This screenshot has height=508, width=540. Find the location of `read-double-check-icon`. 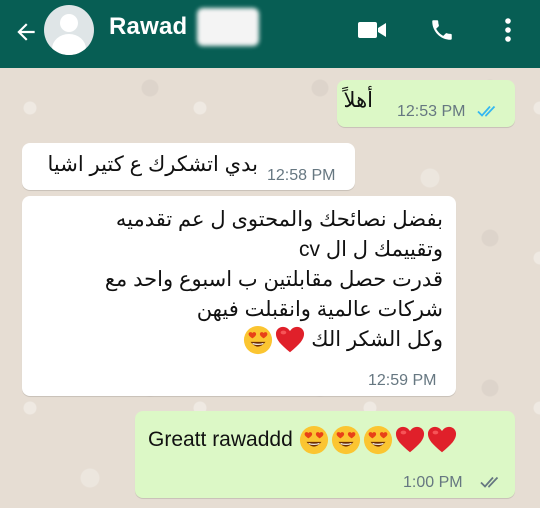

read-double-check-icon is located at coordinates (486, 111).